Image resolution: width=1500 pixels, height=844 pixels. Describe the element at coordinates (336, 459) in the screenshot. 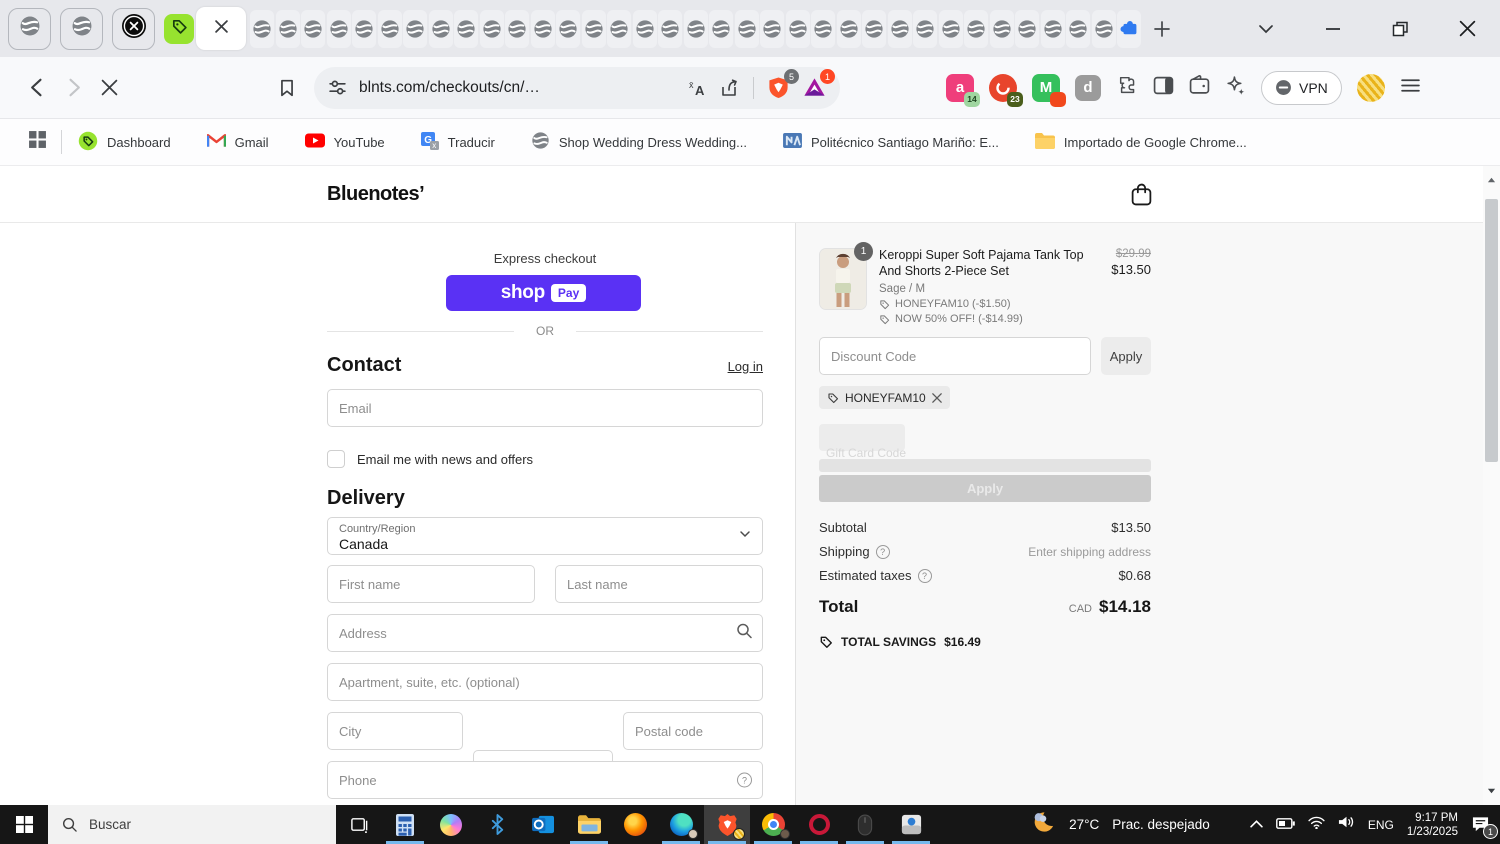

I see `newsletter-checkbox` at that location.